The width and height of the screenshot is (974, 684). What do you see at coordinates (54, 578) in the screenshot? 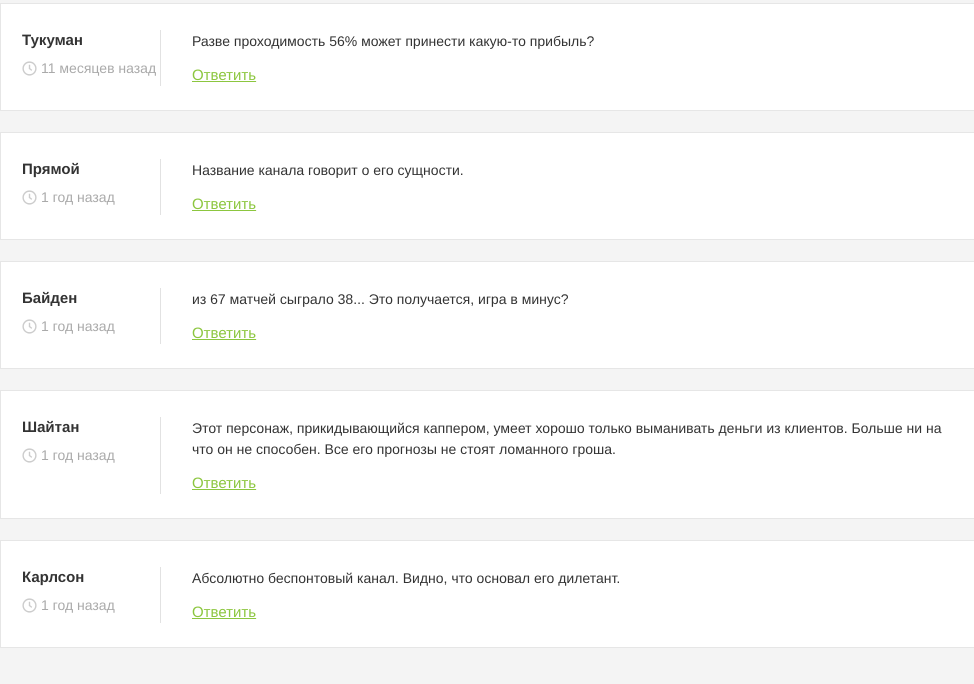
I see `author-name: Карлсон` at bounding box center [54, 578].